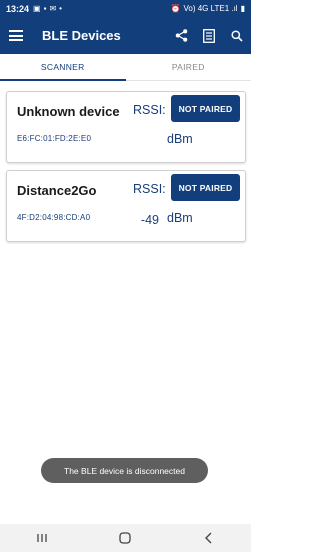 The height and width of the screenshot is (552, 320). What do you see at coordinates (54, 138) in the screenshot?
I see `device-mac-address: E6:FC:01:FD:2E:E0` at bounding box center [54, 138].